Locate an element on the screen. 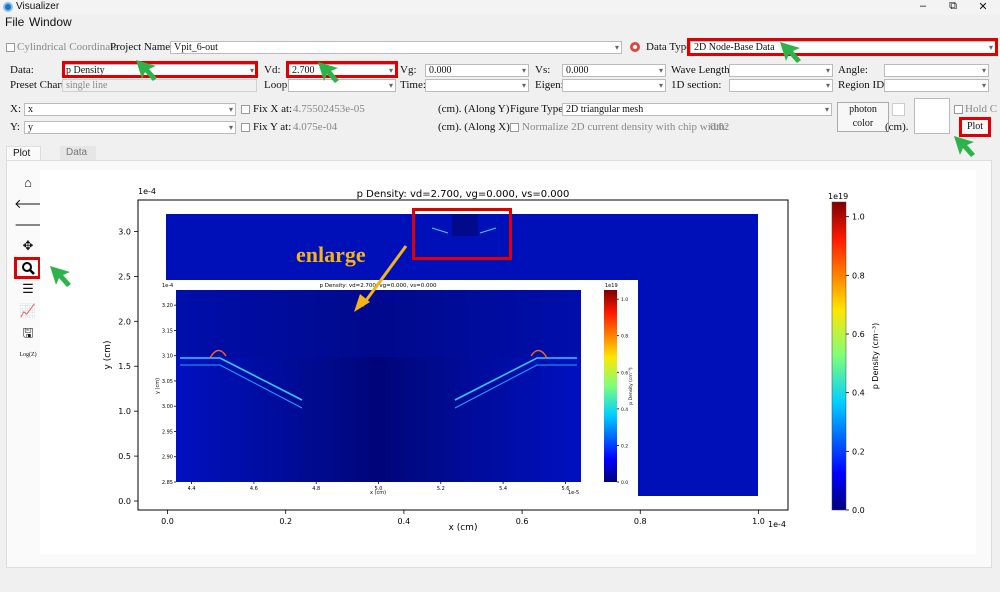  inset-colorbar-tick-label: 0.6 is located at coordinates (624, 373).